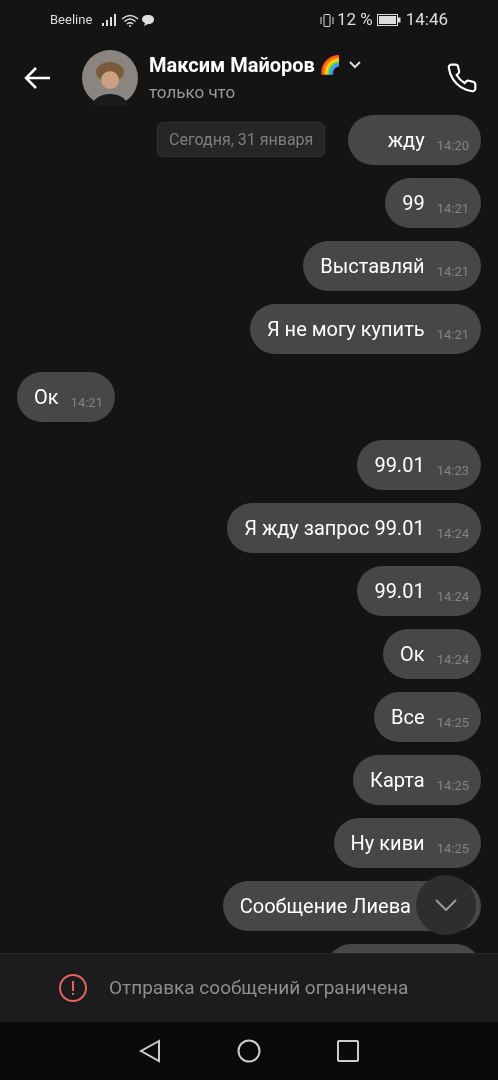 Image resolution: width=498 pixels, height=1080 pixels. I want to click on battery-icon, so click(388, 20).